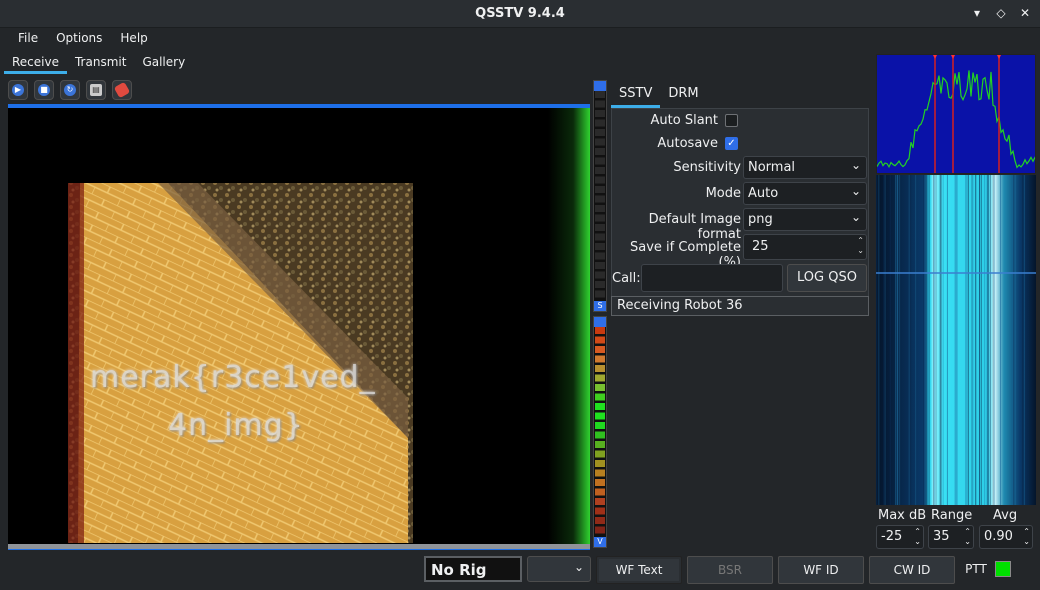 This screenshot has height=590, width=1040. I want to click on volume-meter: V, so click(600, 432).